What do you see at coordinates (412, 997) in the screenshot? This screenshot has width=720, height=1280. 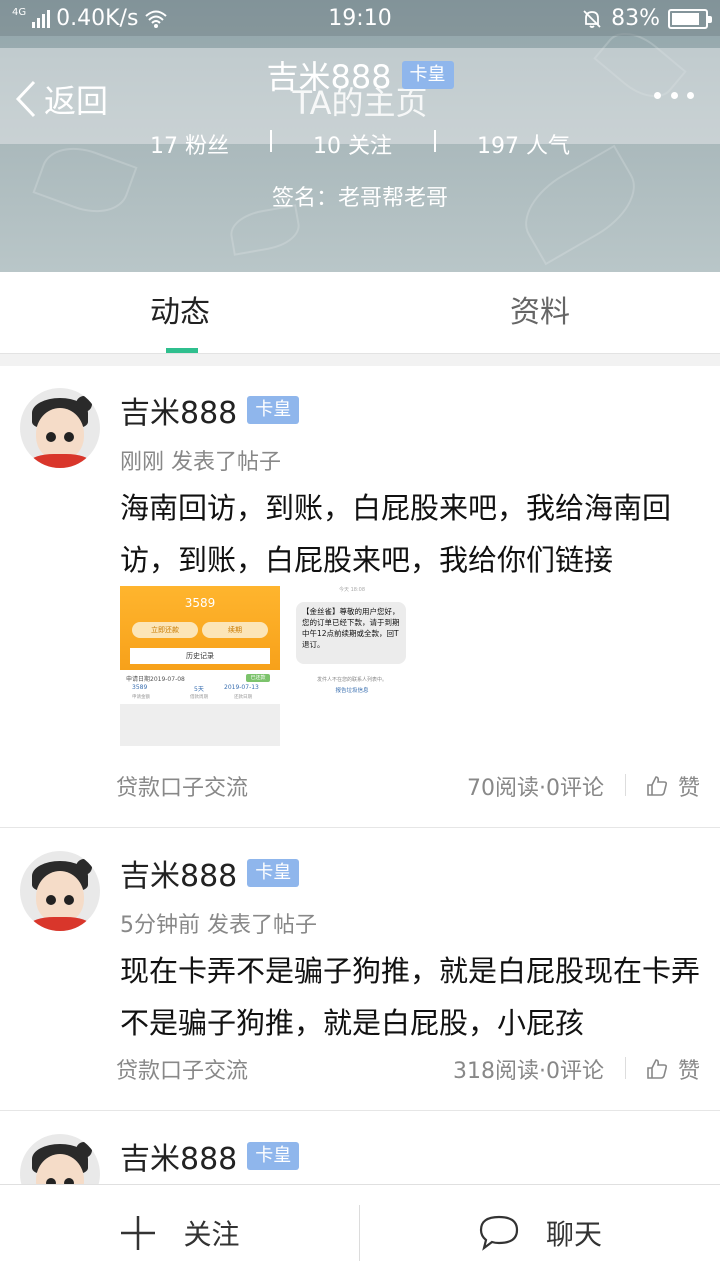 I see `post-body: 现在卡弄不是骗子狗推，就是白屁股现在卡弄不是骗子狗推，就是白屁股，小屁孩` at bounding box center [412, 997].